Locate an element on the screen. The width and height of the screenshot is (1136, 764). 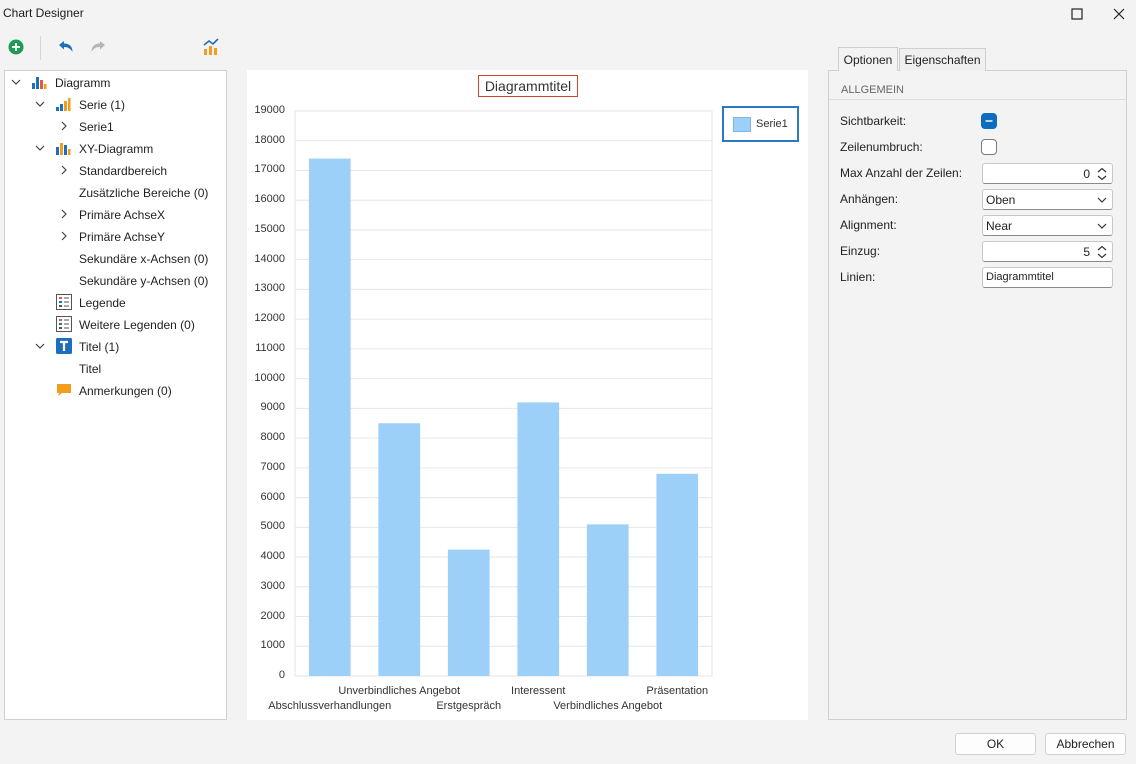
y-tick-label: 0 is located at coordinates (281, 675).